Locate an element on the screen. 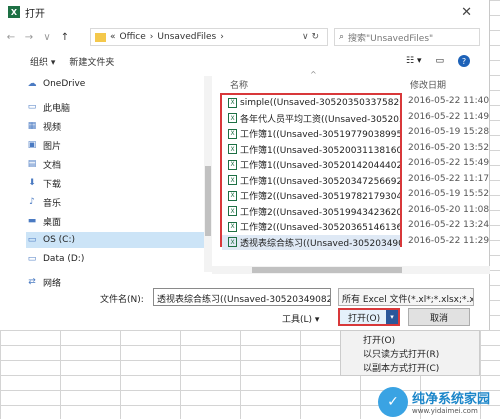 The height and width of the screenshot is (419, 500). close-icon: ✕ is located at coordinates (466, 12).